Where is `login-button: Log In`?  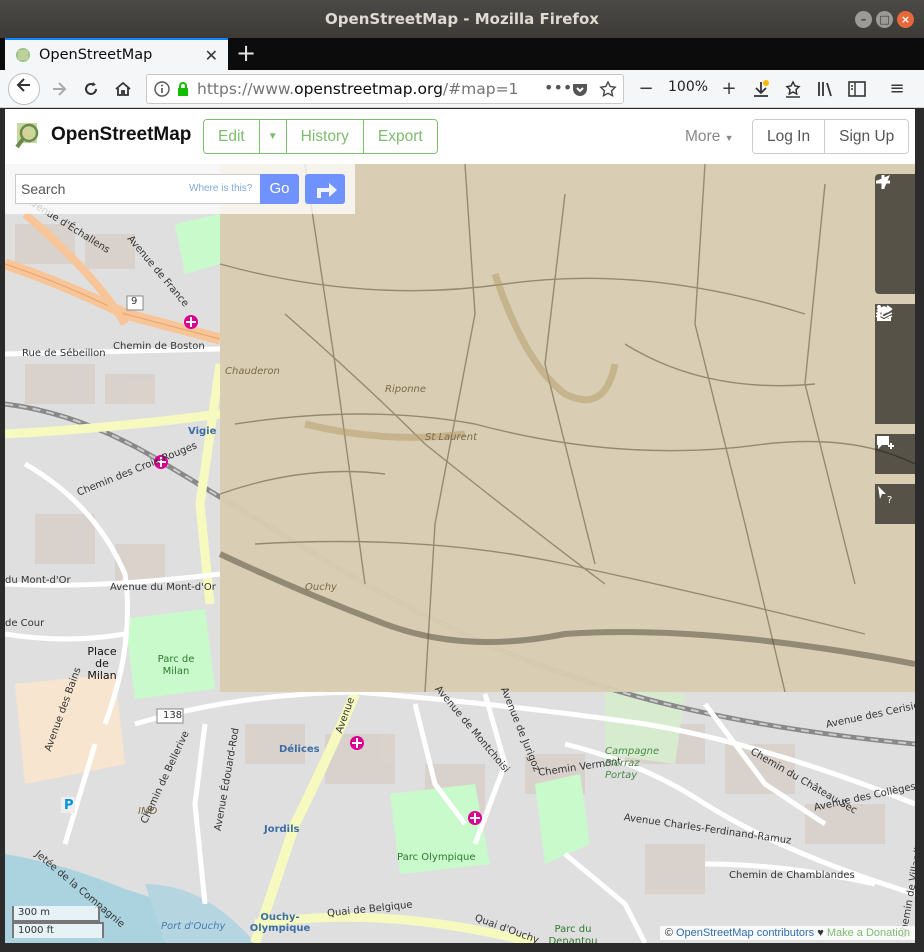 login-button: Log In is located at coordinates (789, 136).